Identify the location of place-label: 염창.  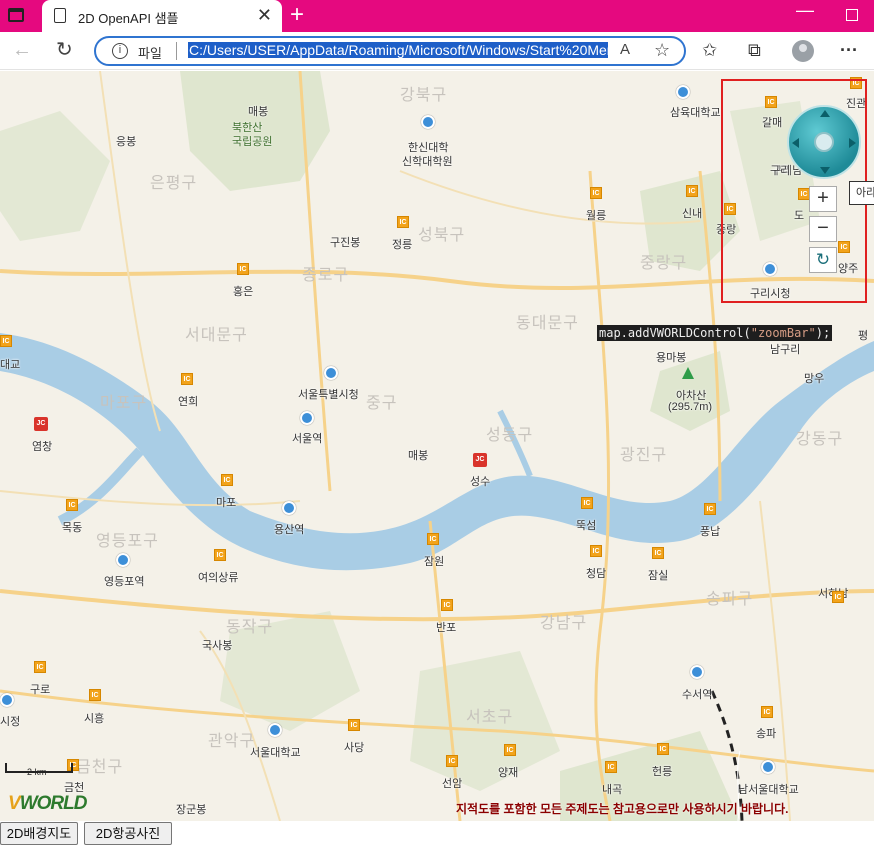
(42, 447).